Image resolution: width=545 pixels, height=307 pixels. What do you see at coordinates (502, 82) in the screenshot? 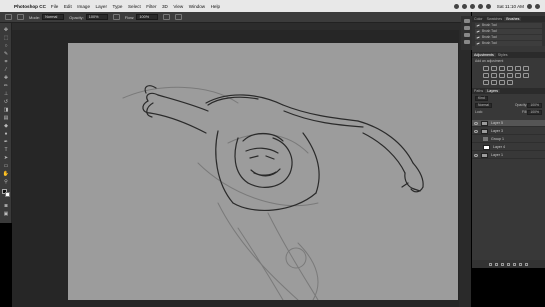
I see `gradient-map-icon` at bounding box center [502, 82].